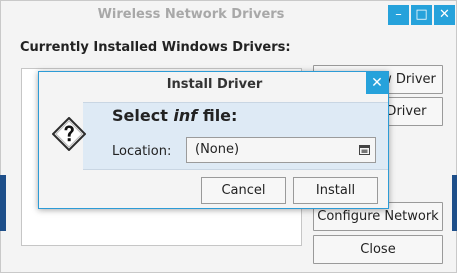  What do you see at coordinates (335, 190) in the screenshot?
I see `install-button: Install` at bounding box center [335, 190].